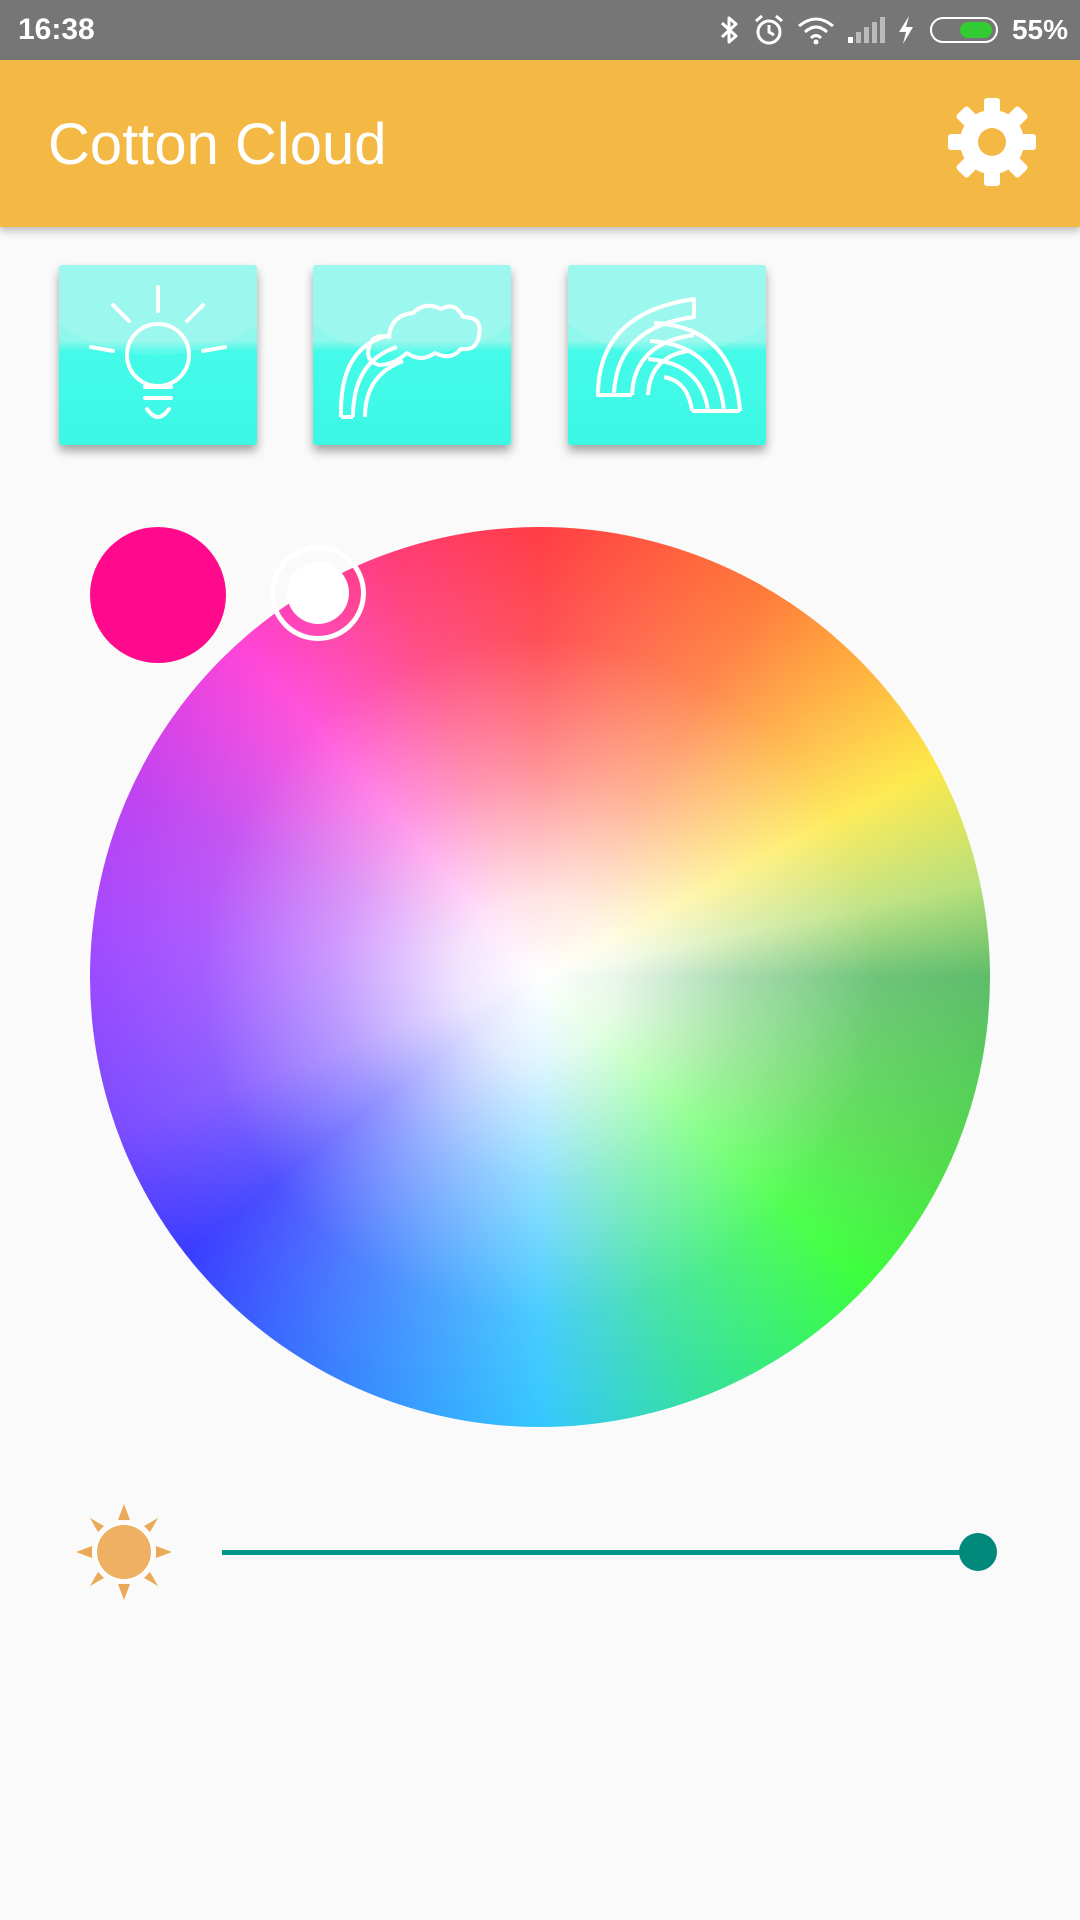 Image resolution: width=1080 pixels, height=1920 pixels. I want to click on settings-button, so click(992, 142).